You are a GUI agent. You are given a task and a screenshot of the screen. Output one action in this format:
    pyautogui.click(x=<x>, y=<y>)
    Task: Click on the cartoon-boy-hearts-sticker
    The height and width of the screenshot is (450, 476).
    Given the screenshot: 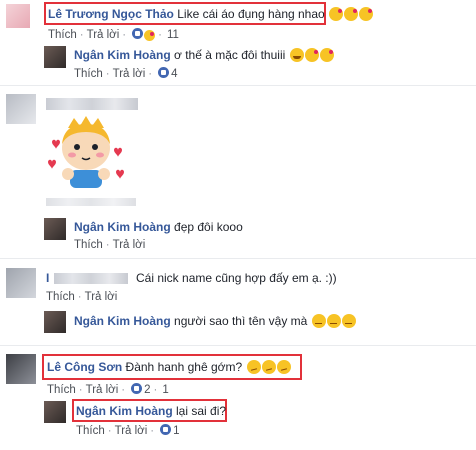 What is the action you would take?
    pyautogui.click(x=86, y=152)
    